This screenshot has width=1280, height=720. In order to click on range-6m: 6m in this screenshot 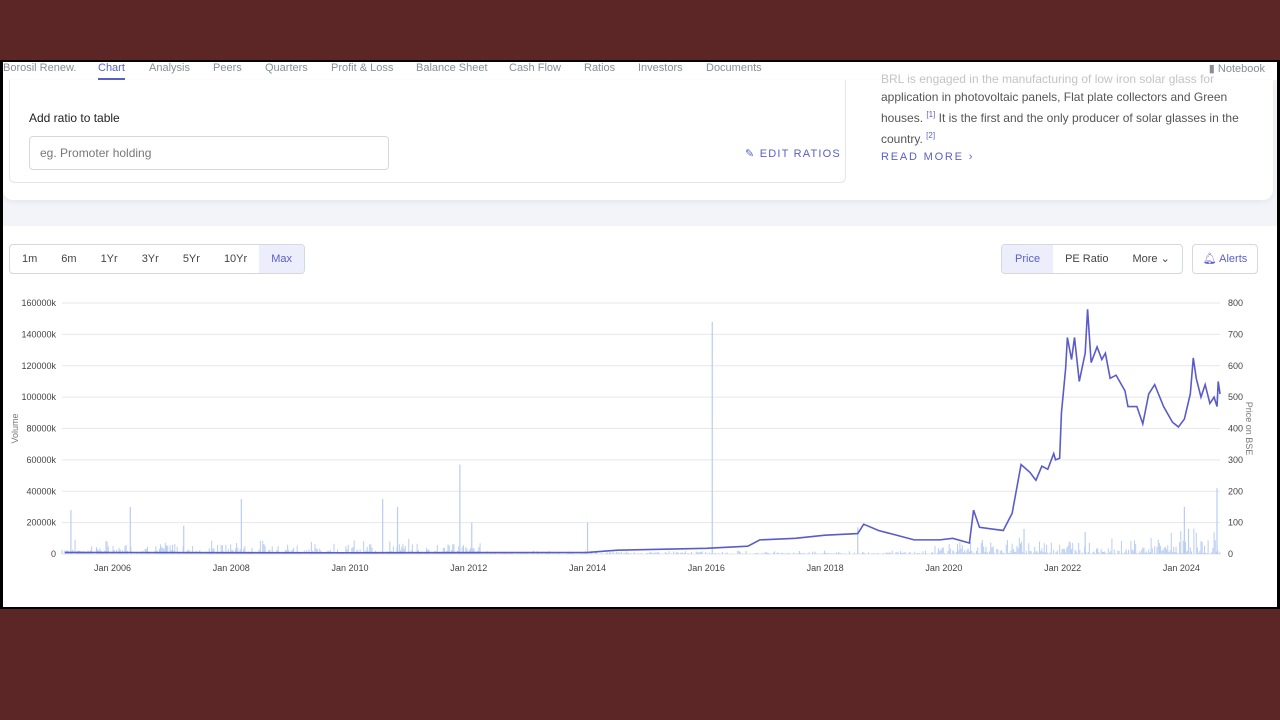, I will do `click(68, 259)`.